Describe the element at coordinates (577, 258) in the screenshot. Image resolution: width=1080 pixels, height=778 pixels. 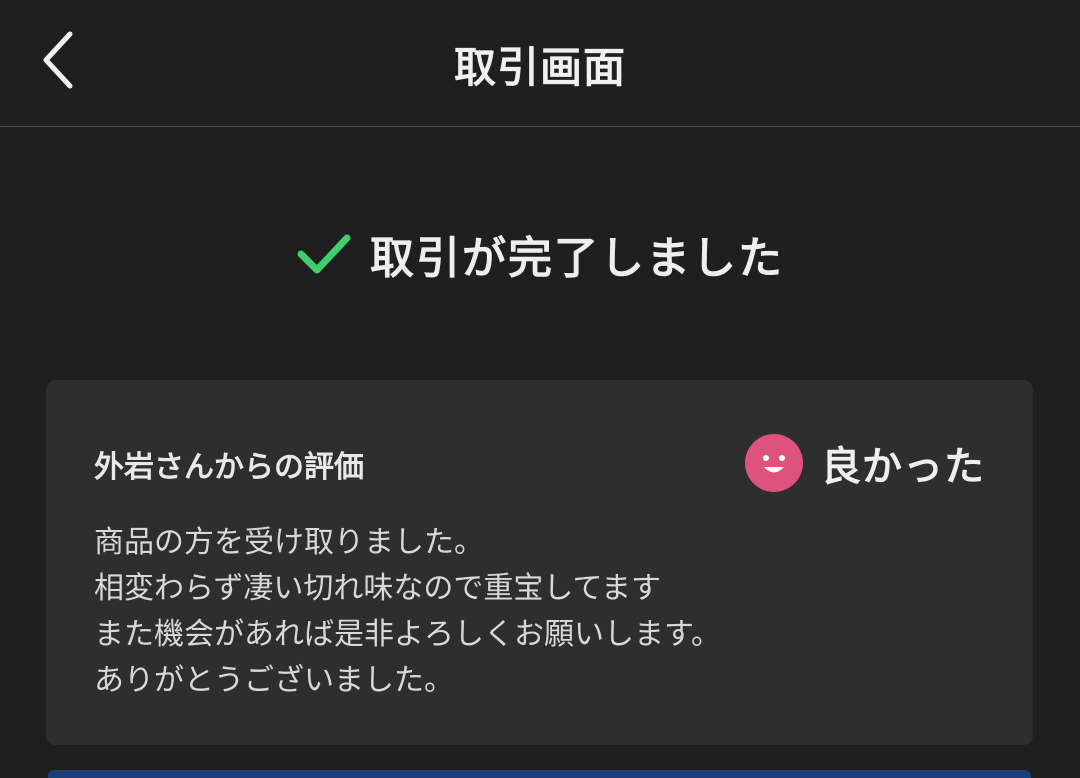
I see `transaction-complete-text: 取引が完了しました` at that location.